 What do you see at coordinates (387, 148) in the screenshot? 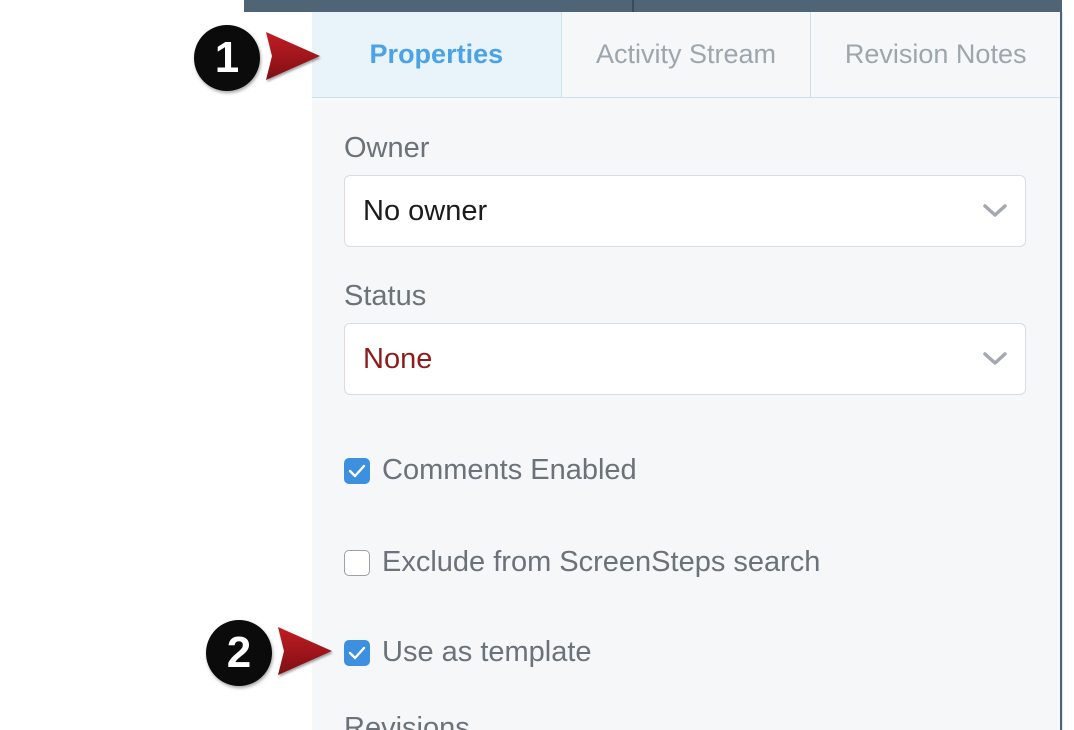
I see `owner-label: Owner` at bounding box center [387, 148].